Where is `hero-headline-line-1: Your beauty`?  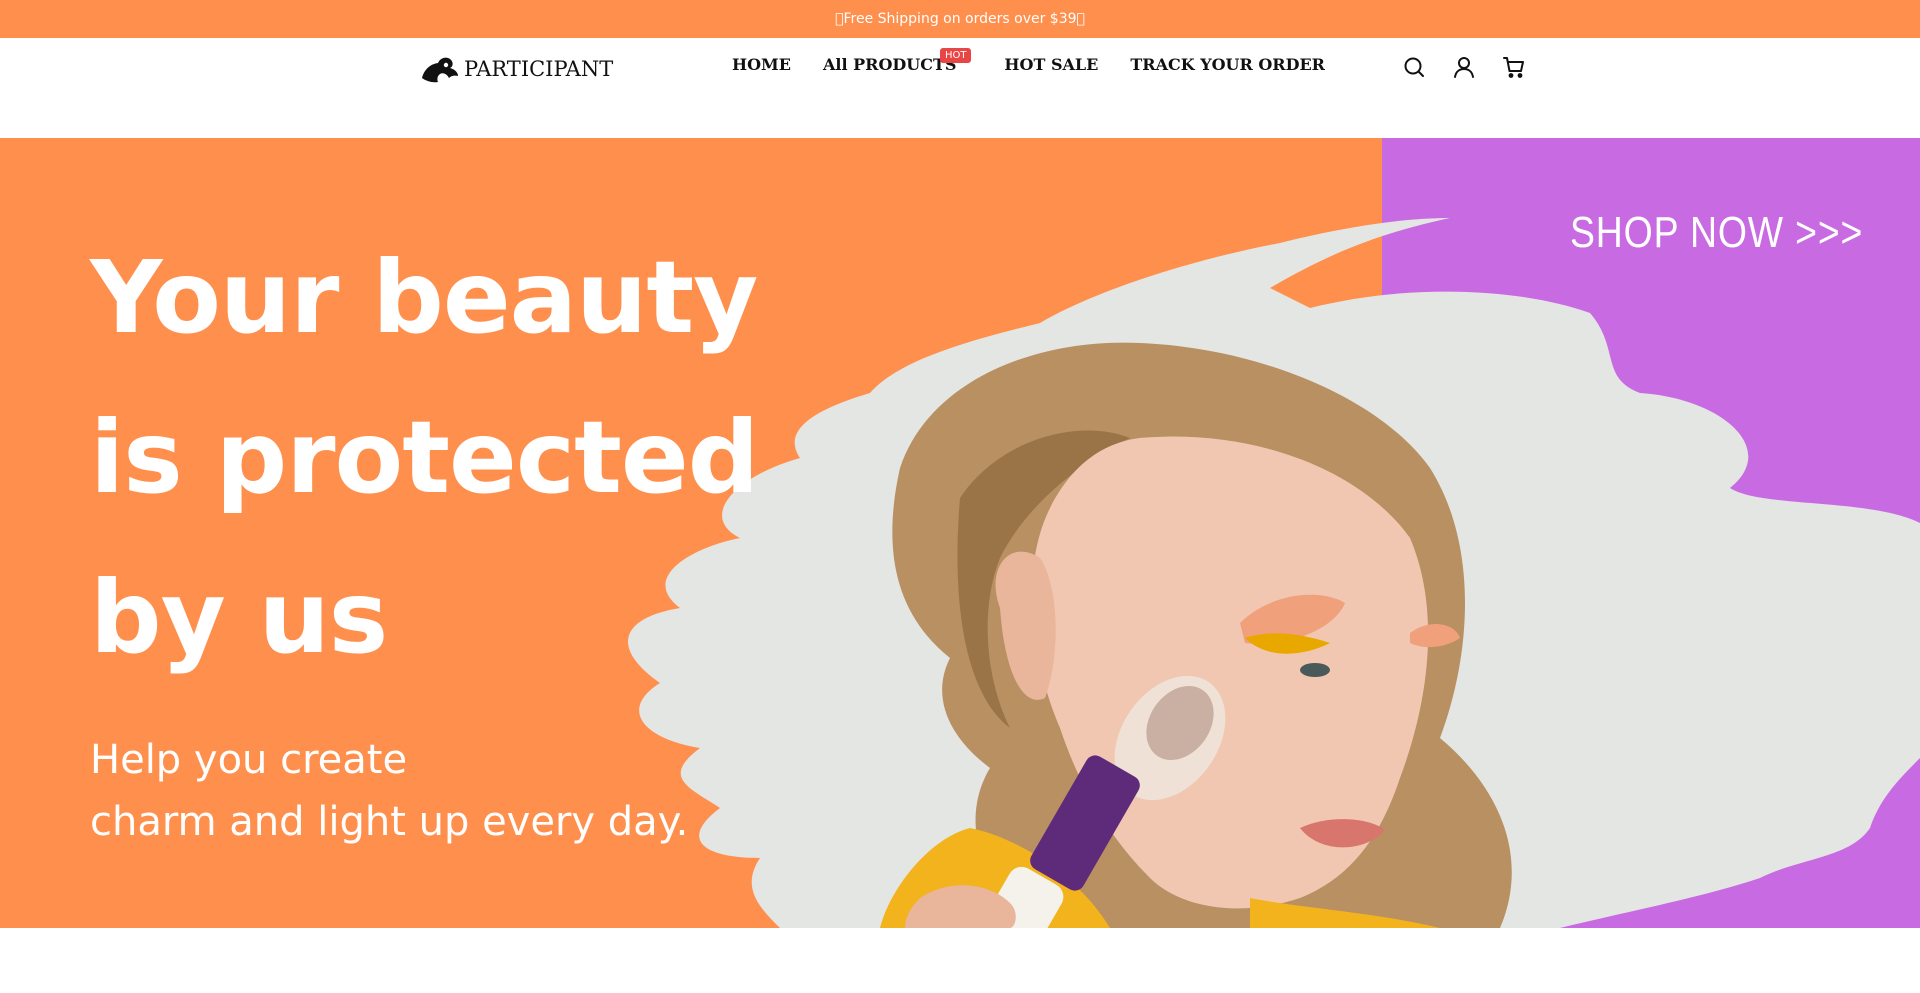 hero-headline-line-1: Your beauty is located at coordinates (424, 297).